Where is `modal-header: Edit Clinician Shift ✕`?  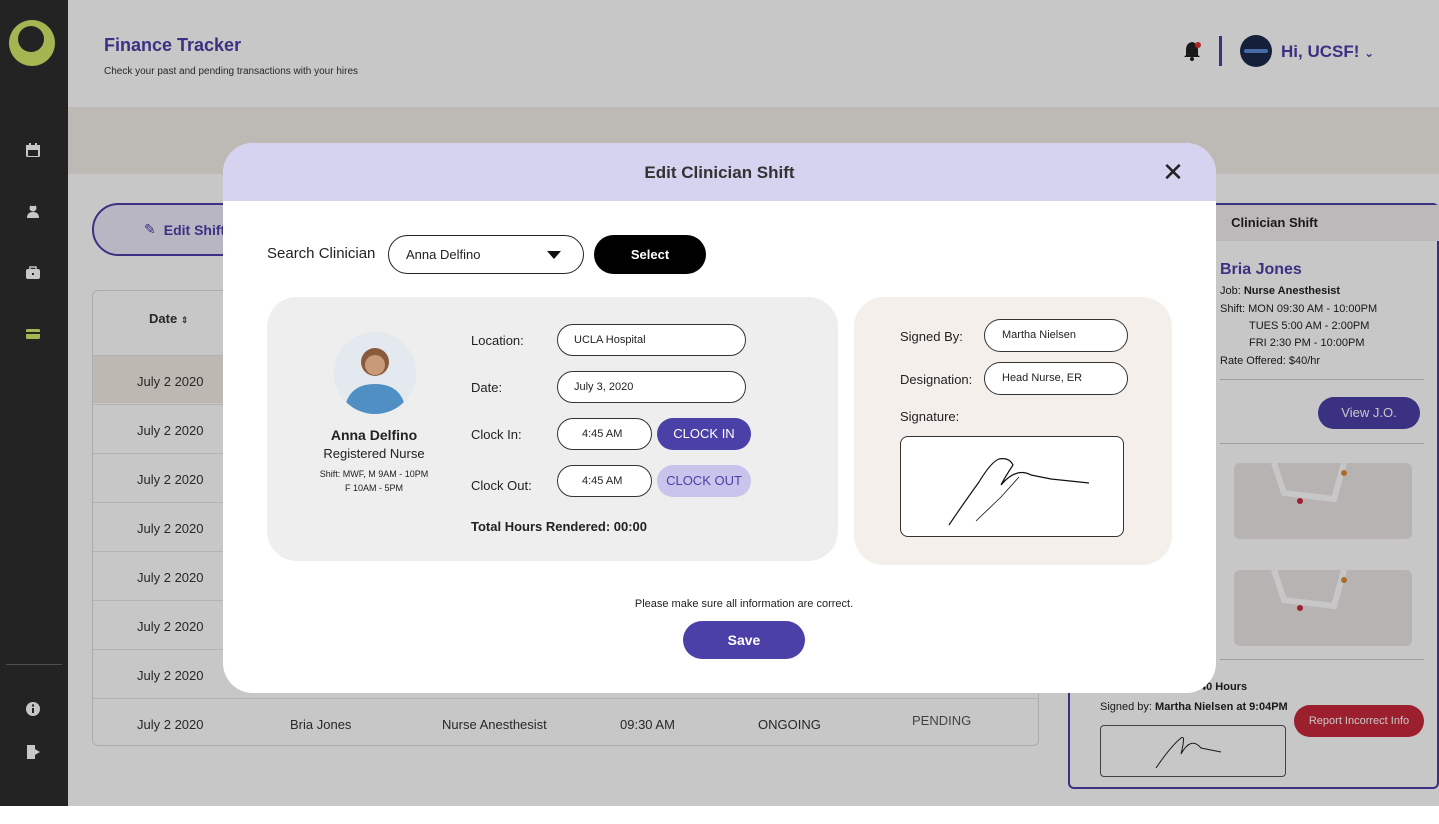 modal-header: Edit Clinician Shift ✕ is located at coordinates (719, 172).